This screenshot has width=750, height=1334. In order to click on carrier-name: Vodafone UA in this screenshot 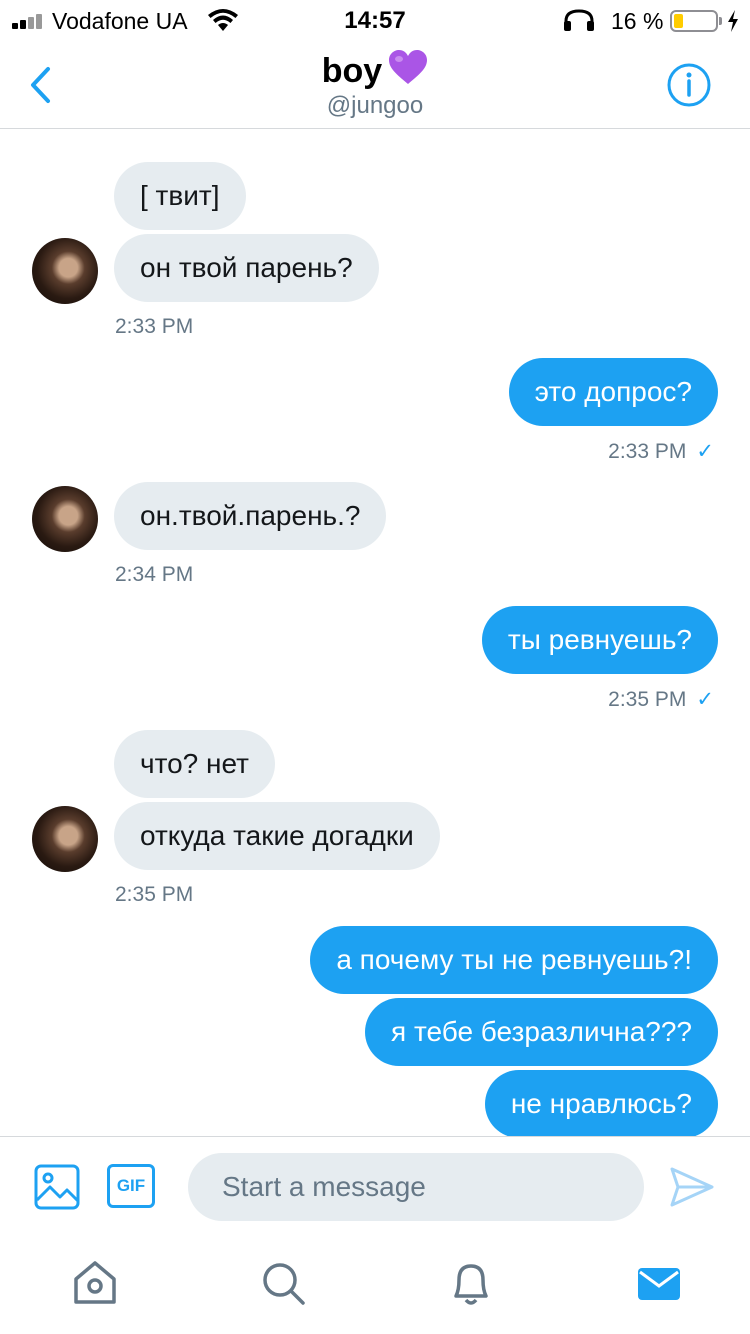, I will do `click(120, 21)`.